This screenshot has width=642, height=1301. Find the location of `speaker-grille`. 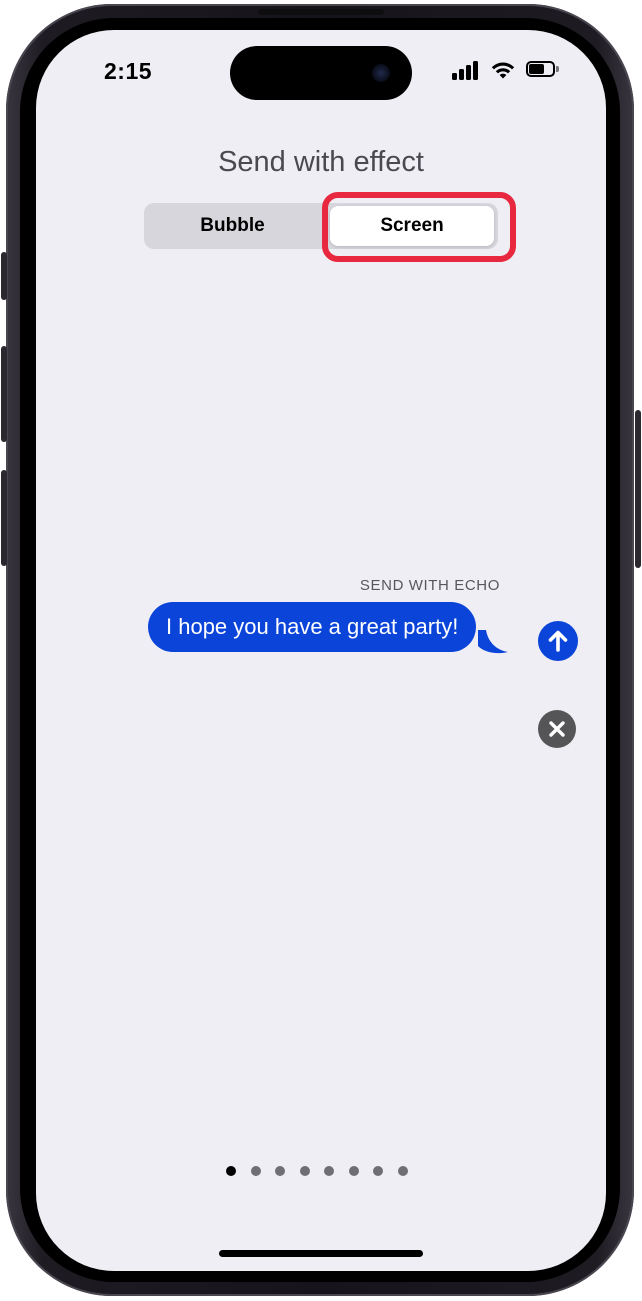

speaker-grille is located at coordinates (321, 12).